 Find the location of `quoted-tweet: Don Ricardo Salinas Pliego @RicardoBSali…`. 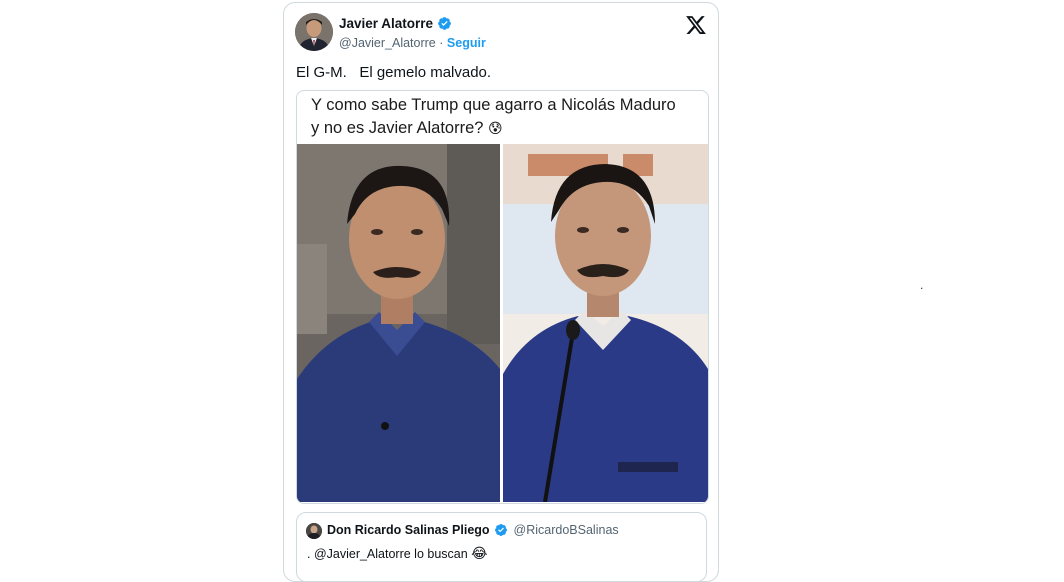

quoted-tweet: Don Ricardo Salinas Pliego @RicardoBSali… is located at coordinates (501, 547).